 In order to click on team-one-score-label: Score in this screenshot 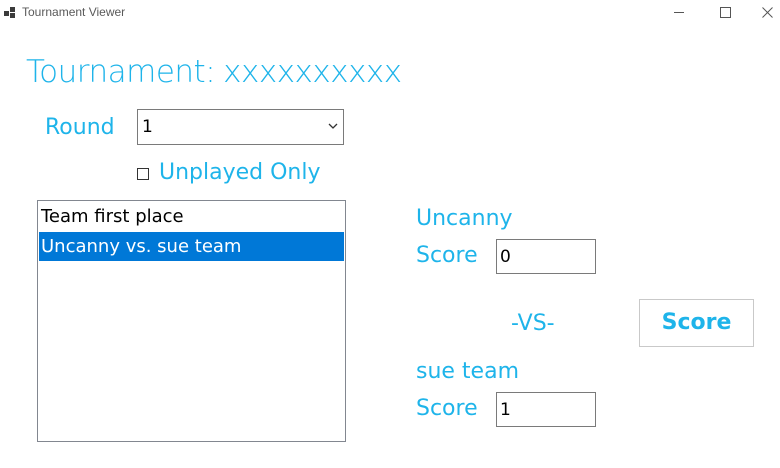, I will do `click(447, 255)`.